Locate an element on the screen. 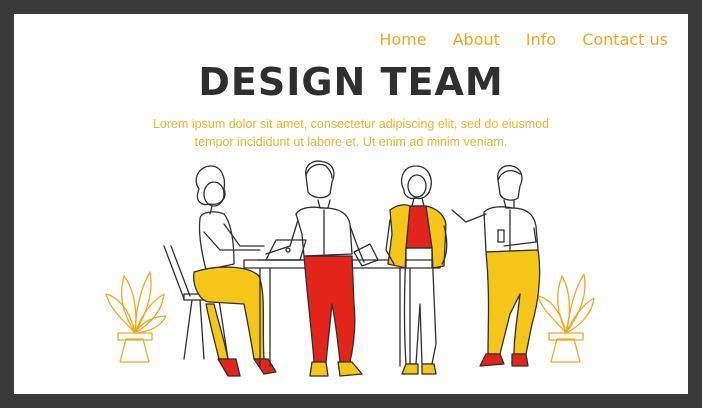 The height and width of the screenshot is (408, 702). laptop-icon is located at coordinates (282, 250).